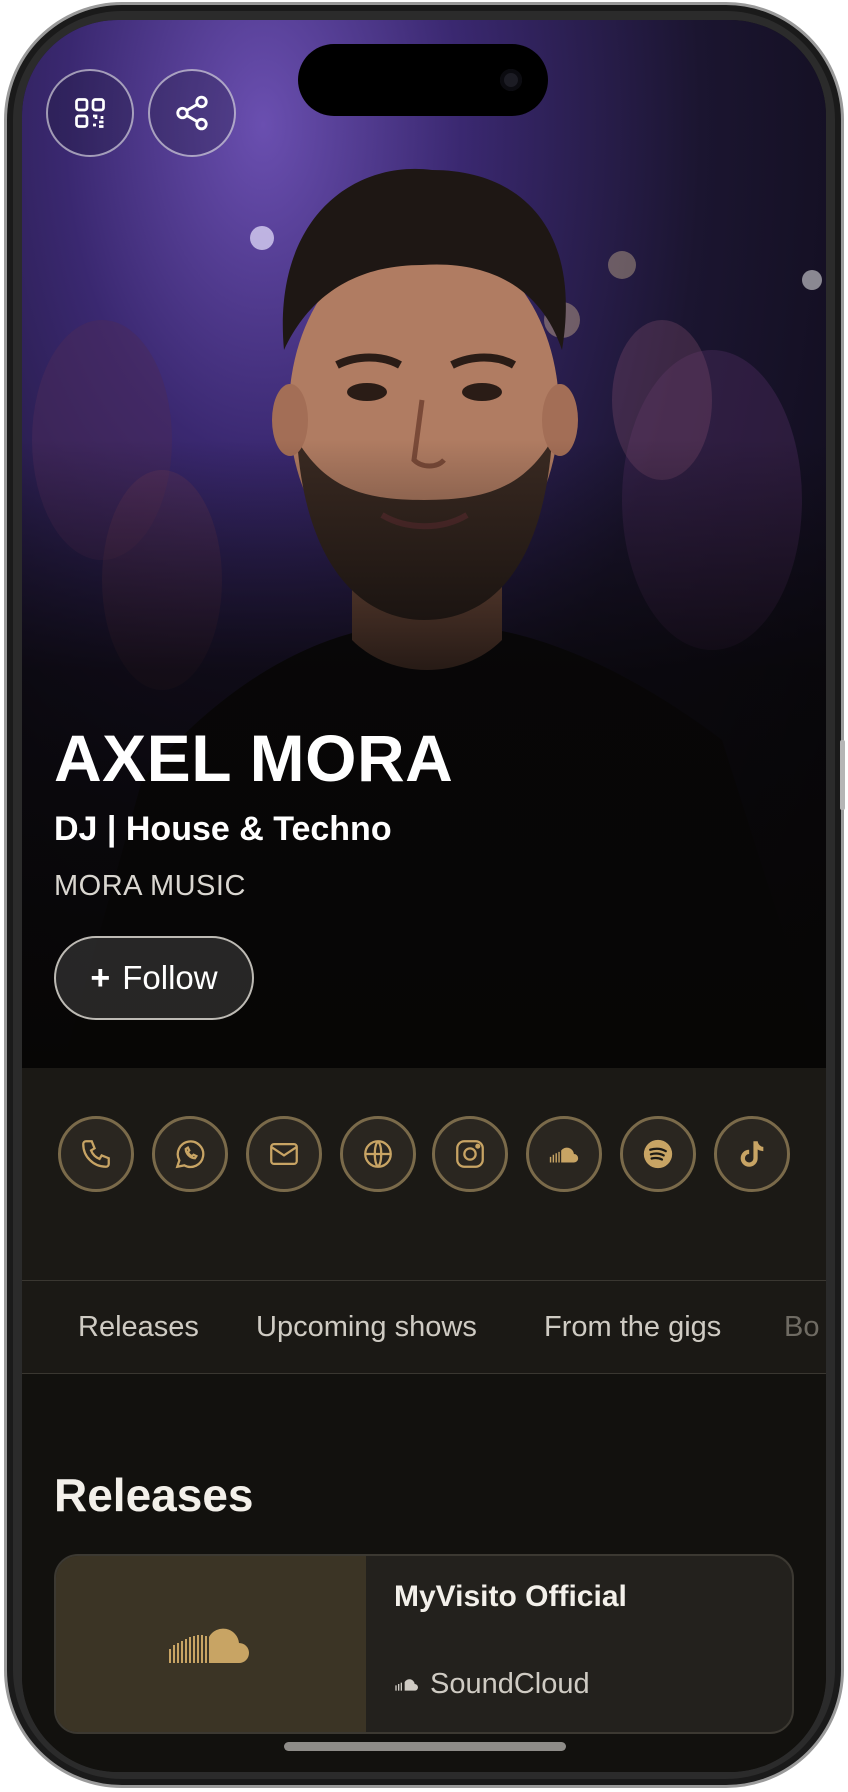 This screenshot has height=1792, width=848. Describe the element at coordinates (424, 1644) in the screenshot. I see `release-card: MyVisito Official SoundCloud` at that location.